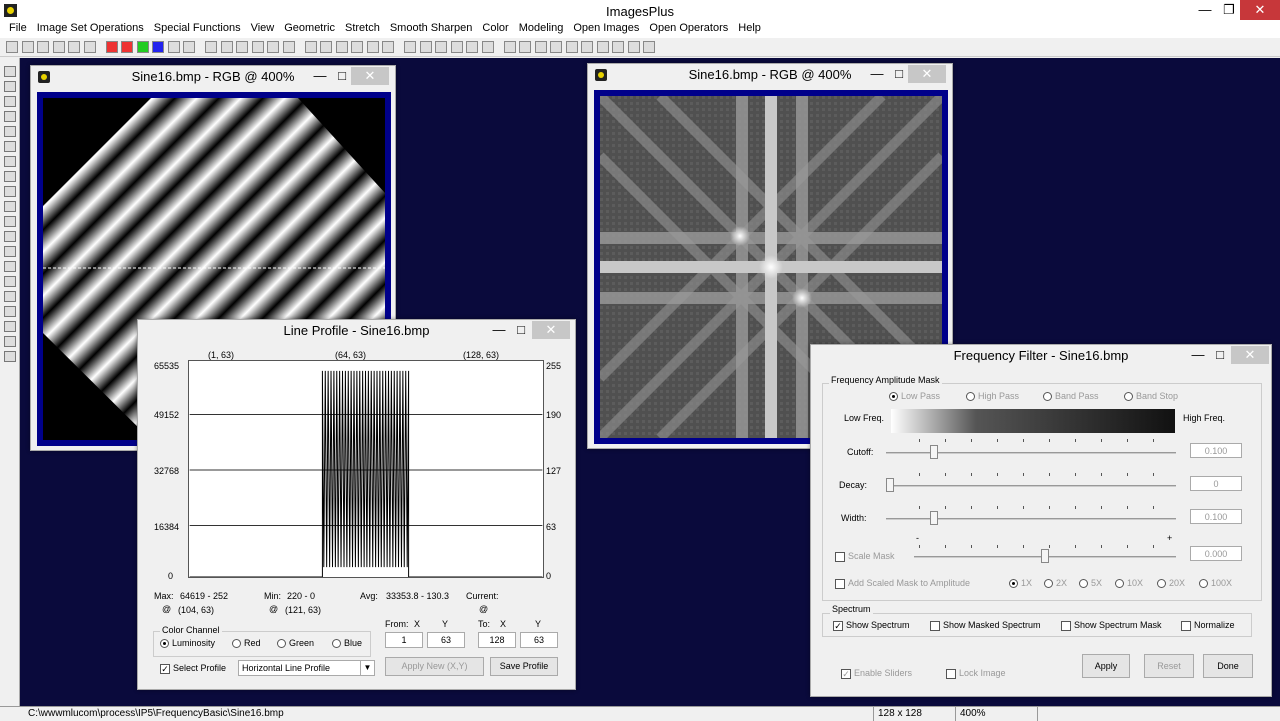  What do you see at coordinates (18, 29) in the screenshot?
I see `menu-file: File` at bounding box center [18, 29].